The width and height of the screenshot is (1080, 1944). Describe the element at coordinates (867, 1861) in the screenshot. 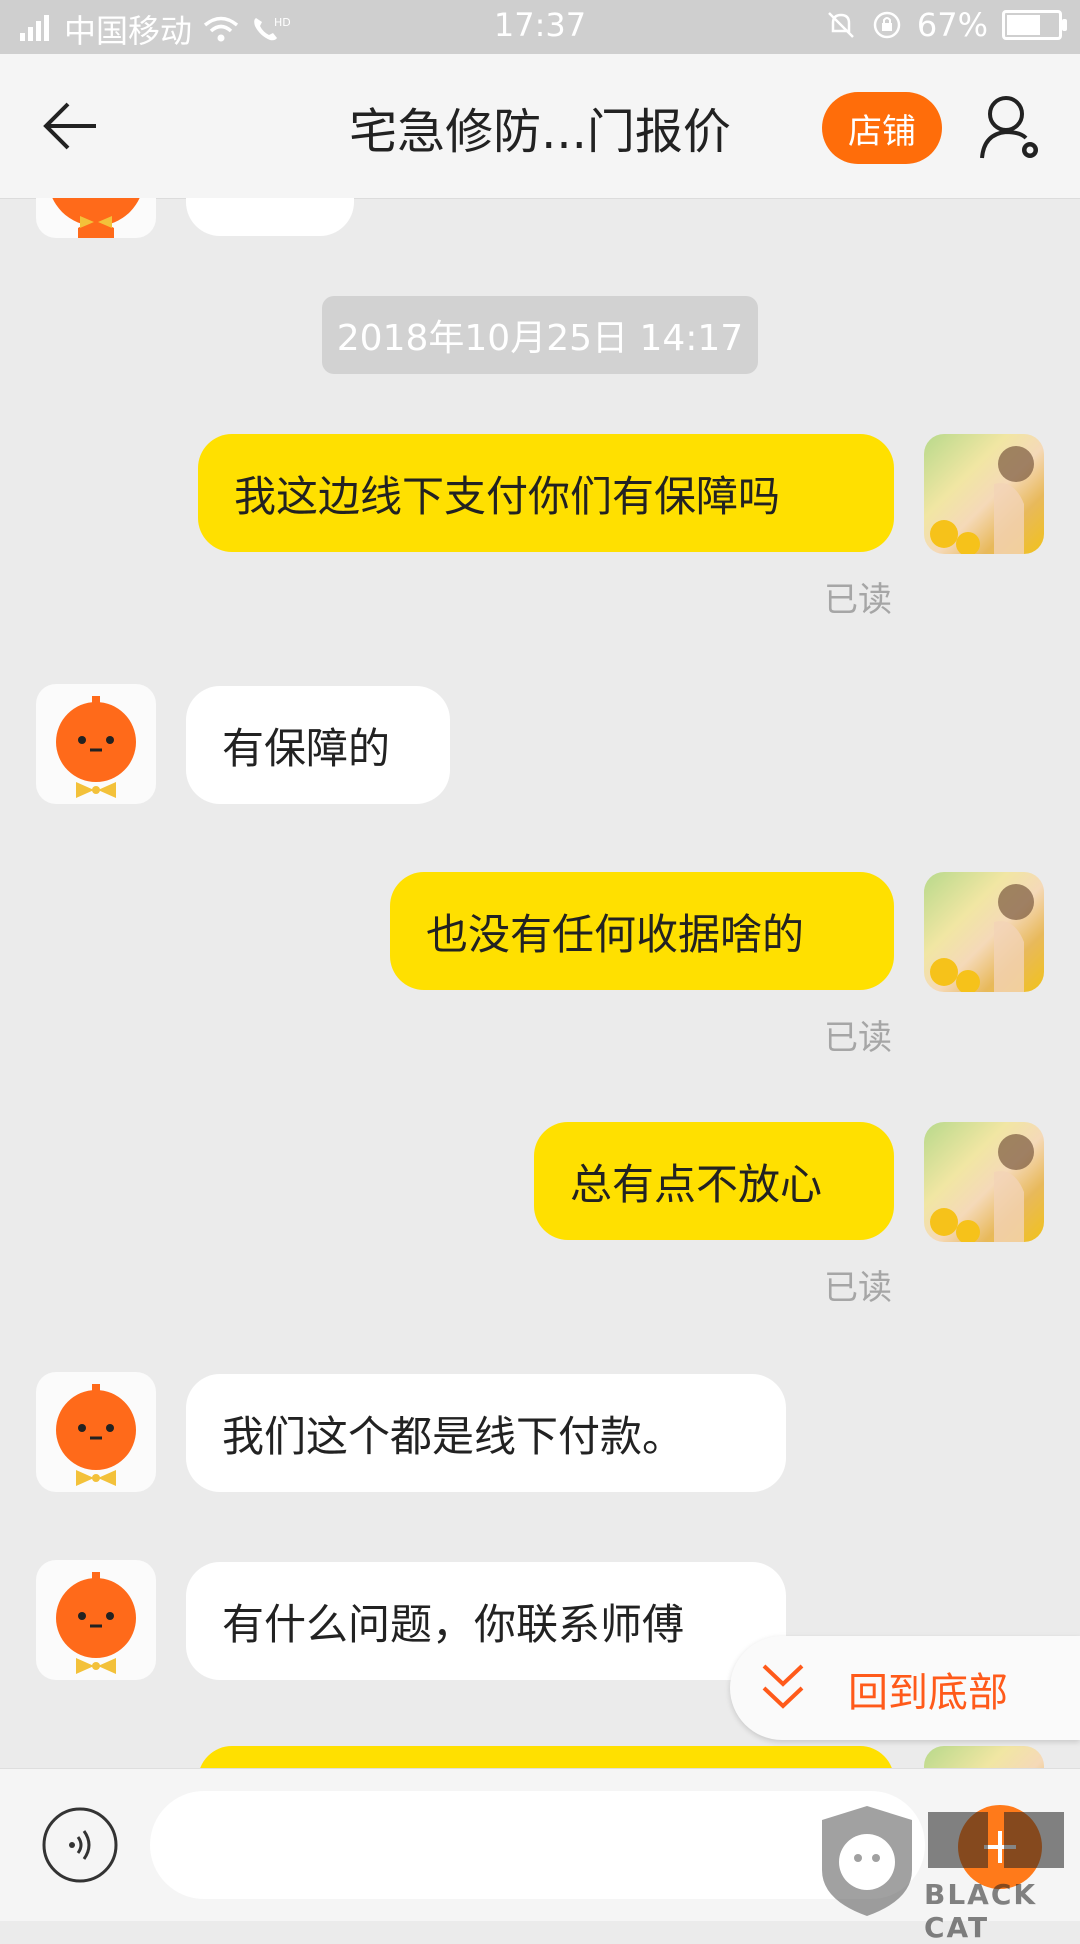

I see `cat-shield-logo-icon` at that location.